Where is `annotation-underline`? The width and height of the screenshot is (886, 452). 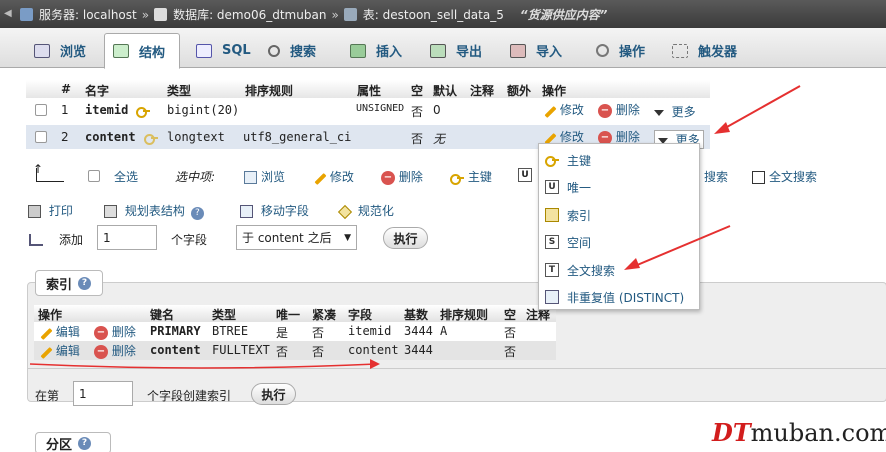
annotation-underline is located at coordinates (203, 366).